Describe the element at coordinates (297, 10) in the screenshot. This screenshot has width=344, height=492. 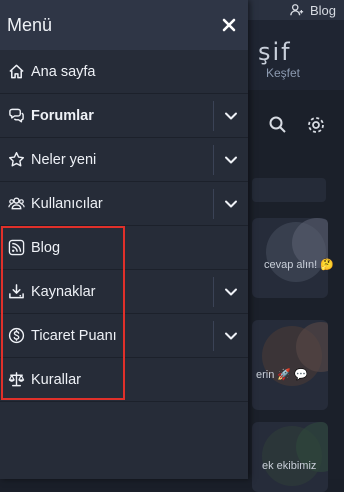
I see `user-icon` at that location.